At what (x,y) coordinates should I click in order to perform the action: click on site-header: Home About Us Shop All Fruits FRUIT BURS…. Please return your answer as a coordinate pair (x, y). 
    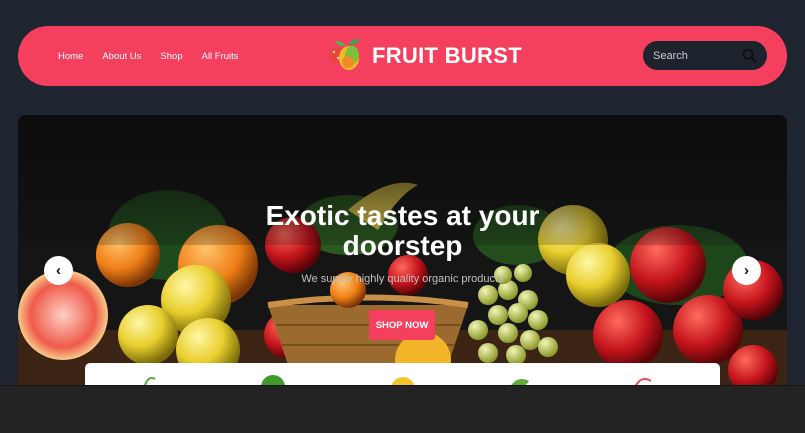
    Looking at the image, I should click on (402, 56).